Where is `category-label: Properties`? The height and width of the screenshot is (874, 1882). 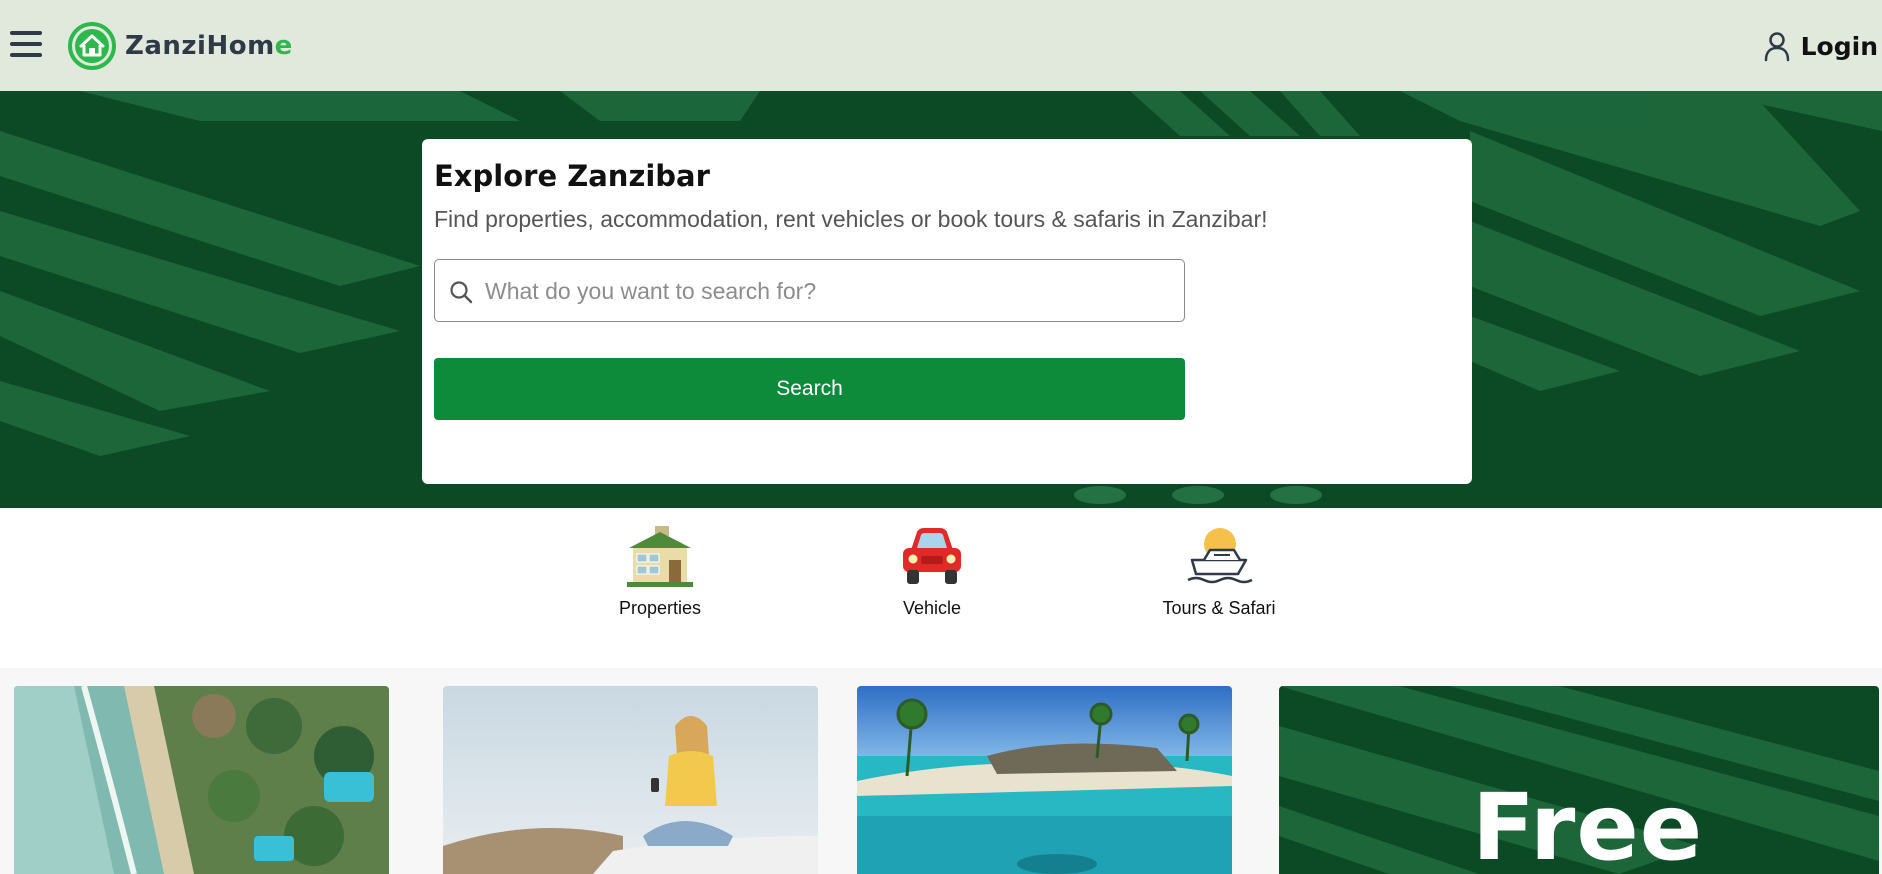
category-label: Properties is located at coordinates (660, 608).